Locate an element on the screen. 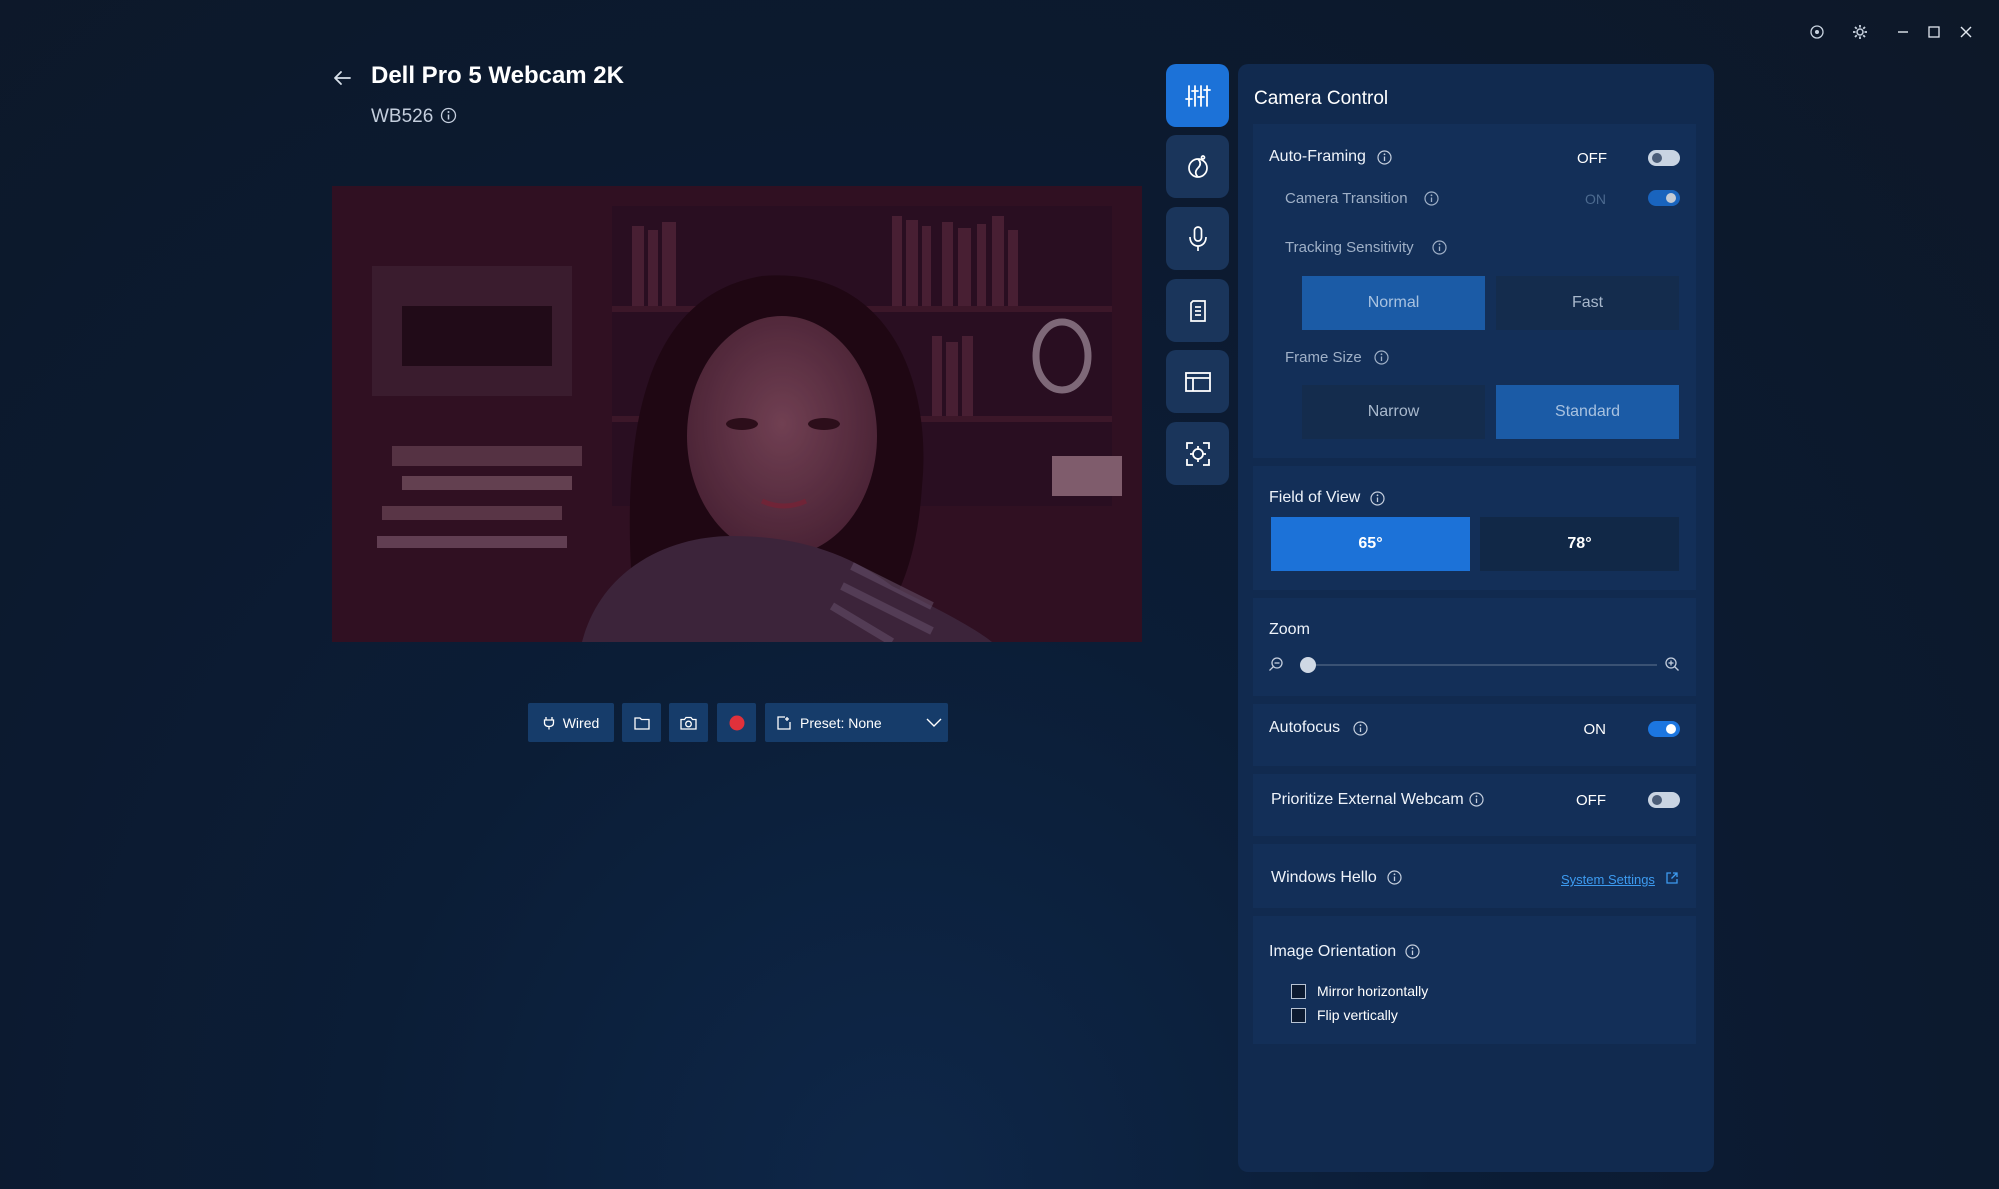 The image size is (1999, 1189). field-of-view-label: Field of View is located at coordinates (1315, 497).